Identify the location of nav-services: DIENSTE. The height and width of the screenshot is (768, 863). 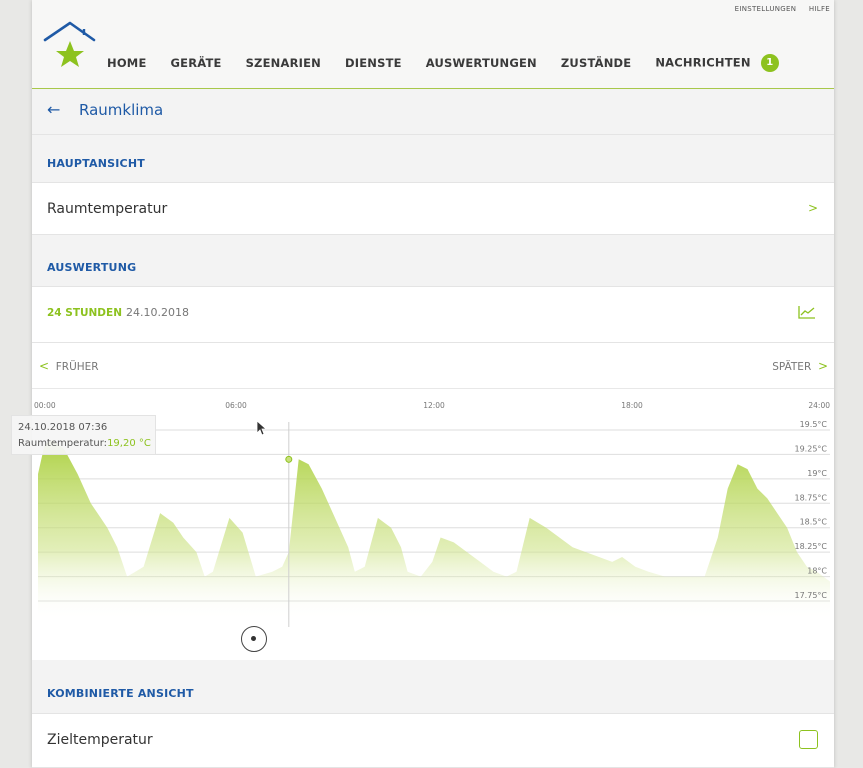
(373, 63).